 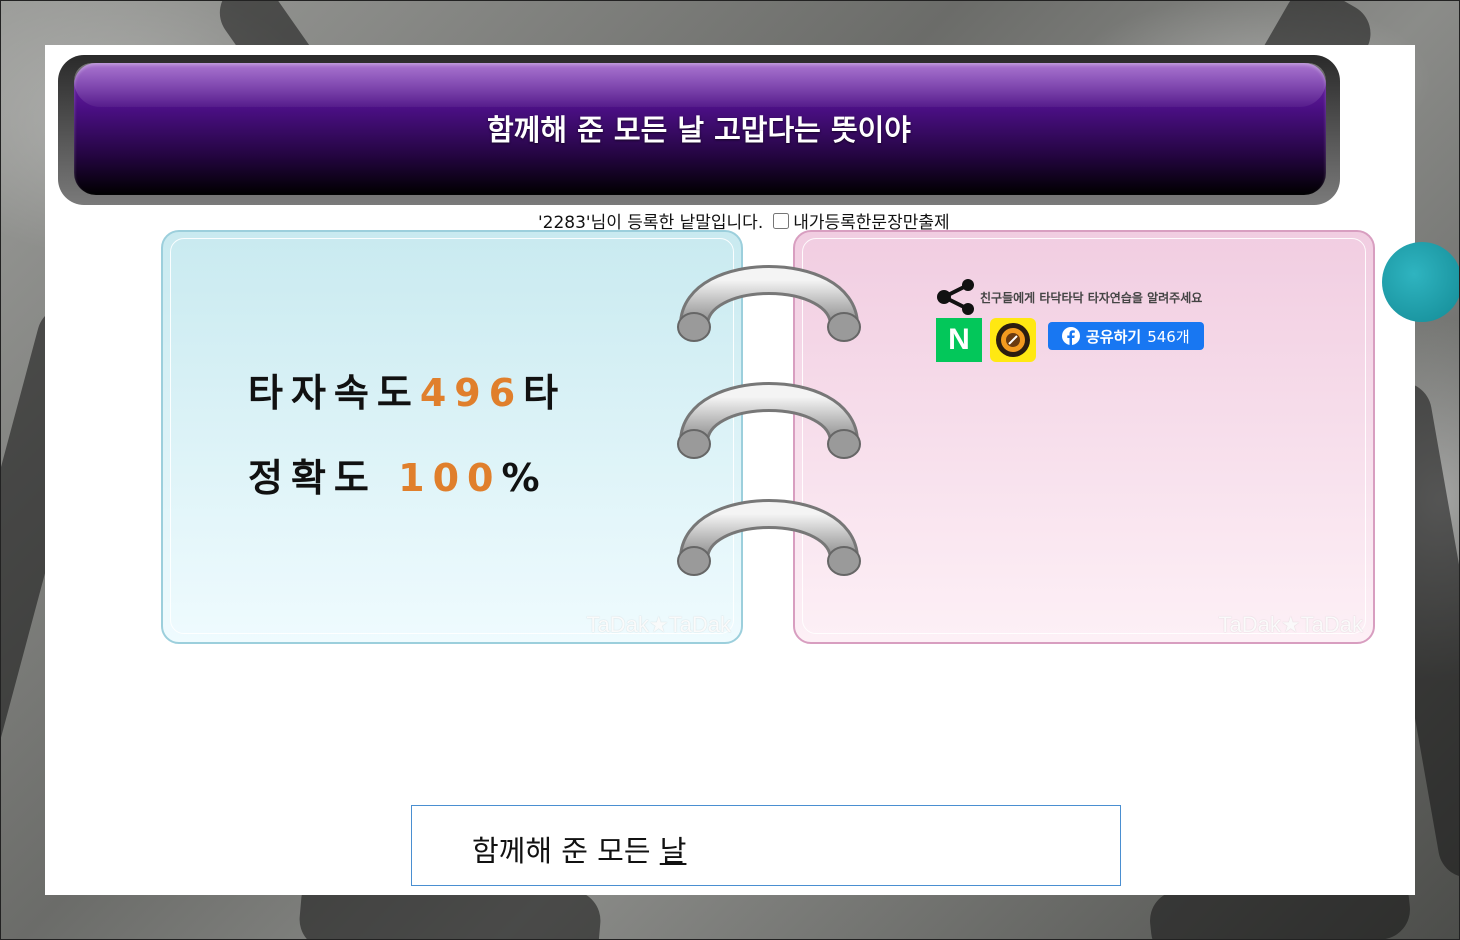 I want to click on share-prompt: 친구들에게 타닥타닥 타자연습을 알려주세요, so click(x=1069, y=297).